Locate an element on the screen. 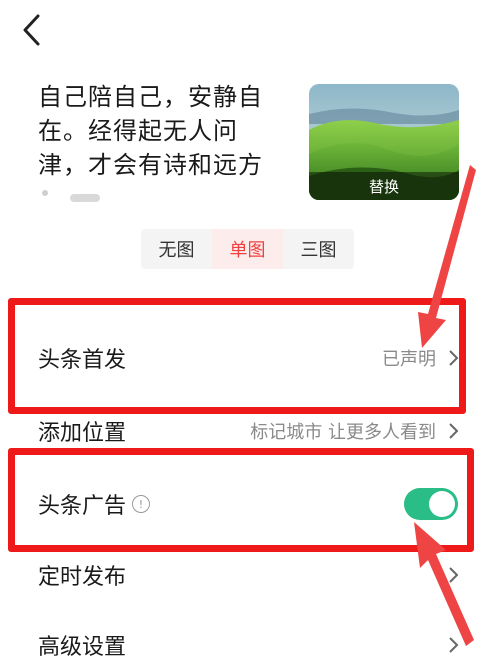  annotation-arrows is located at coordinates (445, 405).